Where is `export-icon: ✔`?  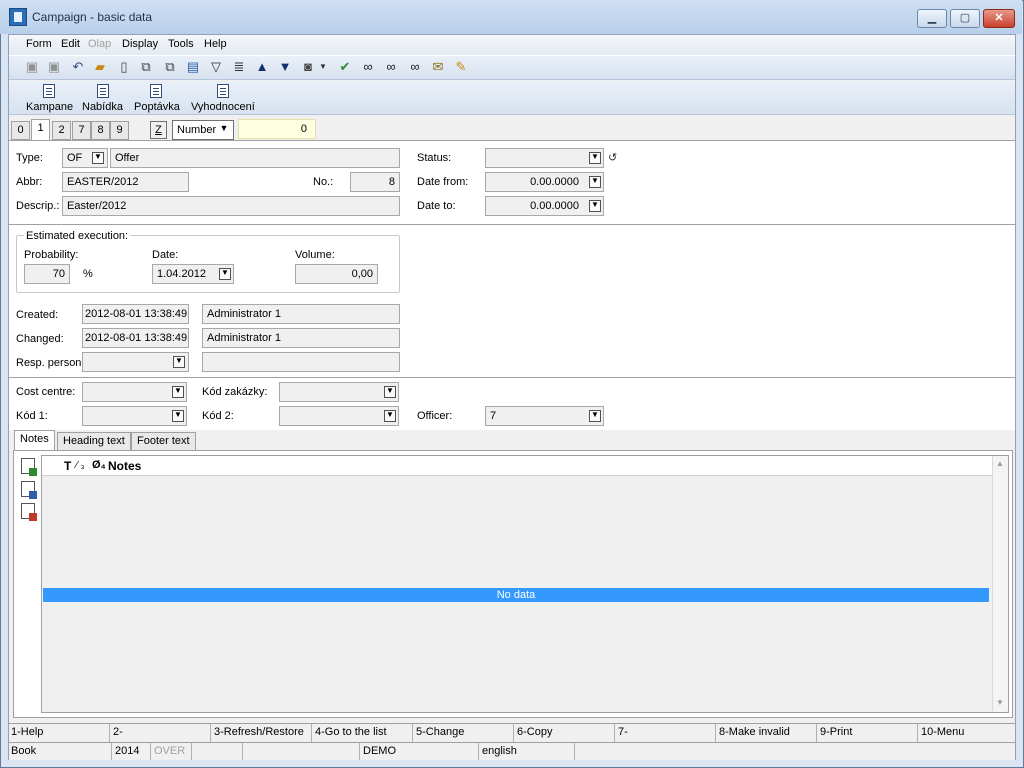 export-icon: ✔ is located at coordinates (345, 67).